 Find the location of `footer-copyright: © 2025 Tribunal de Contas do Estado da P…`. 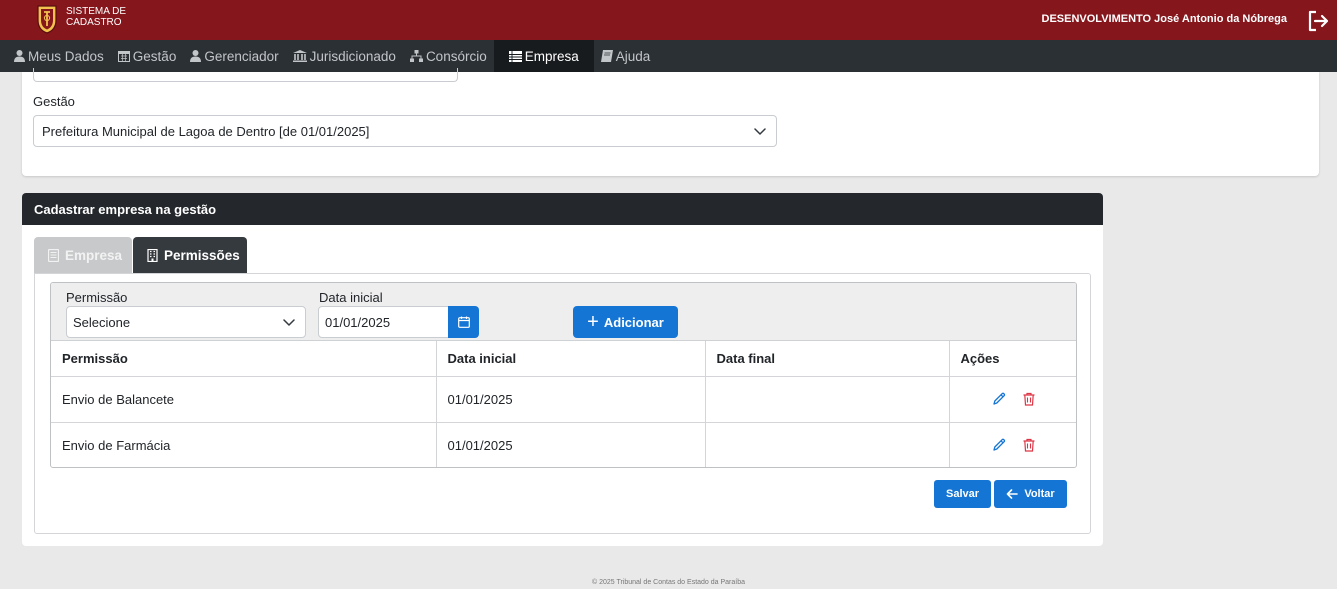

footer-copyright: © 2025 Tribunal de Contas do Estado da P… is located at coordinates (668, 582).